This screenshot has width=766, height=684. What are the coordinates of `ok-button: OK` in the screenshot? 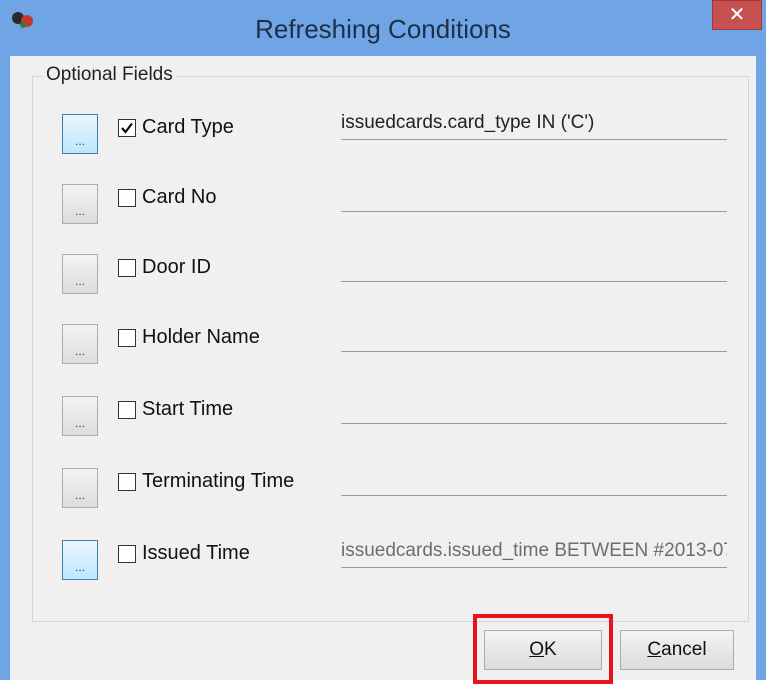 It's located at (543, 650).